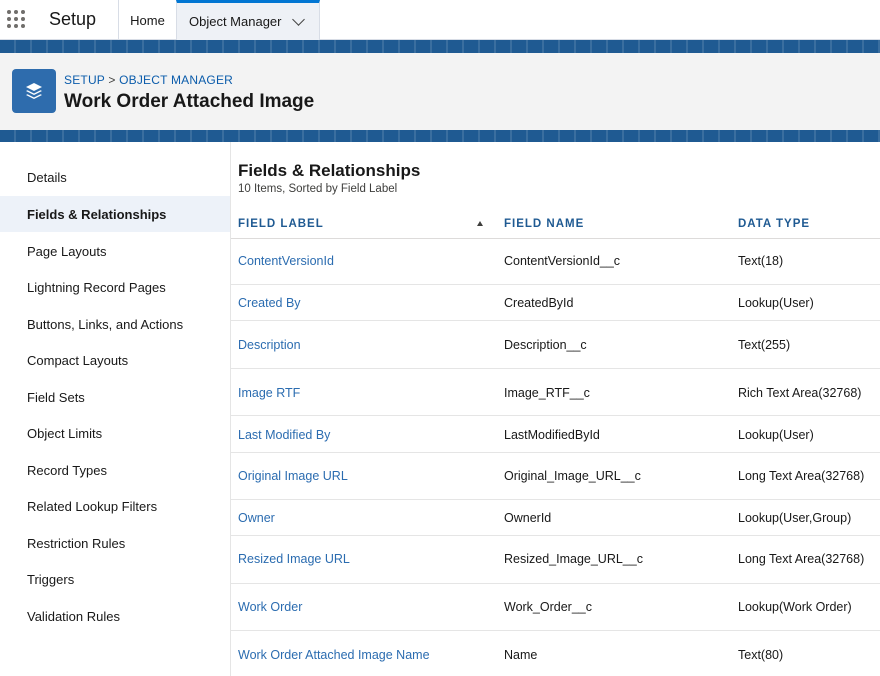 This screenshot has height=676, width=880. I want to click on field-label-link: Created By, so click(269, 303).